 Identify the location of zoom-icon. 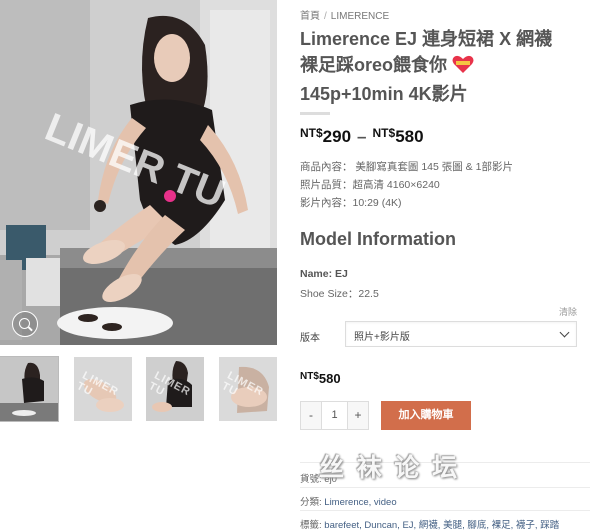
(25, 324).